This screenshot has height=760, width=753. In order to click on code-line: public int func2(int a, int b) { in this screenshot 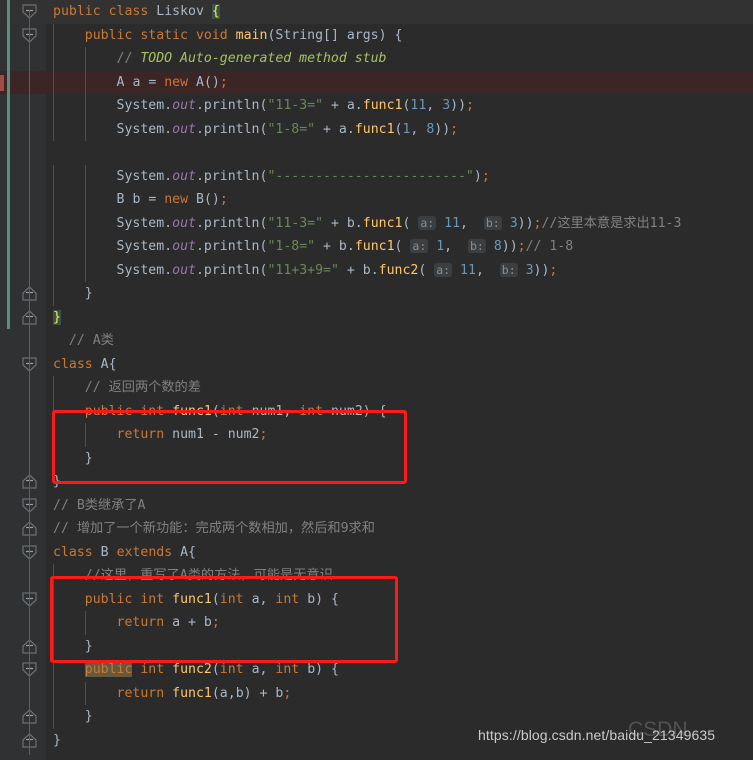, I will do `click(399, 670)`.